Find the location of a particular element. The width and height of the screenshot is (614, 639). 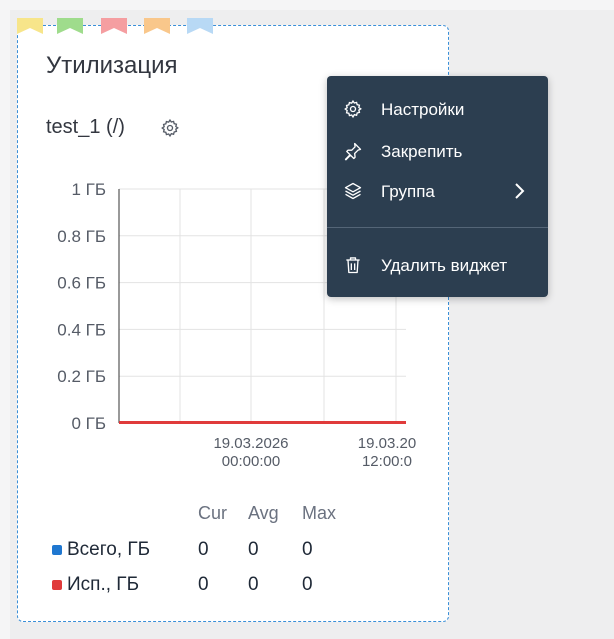

flag-yellow is located at coordinates (30, 26).